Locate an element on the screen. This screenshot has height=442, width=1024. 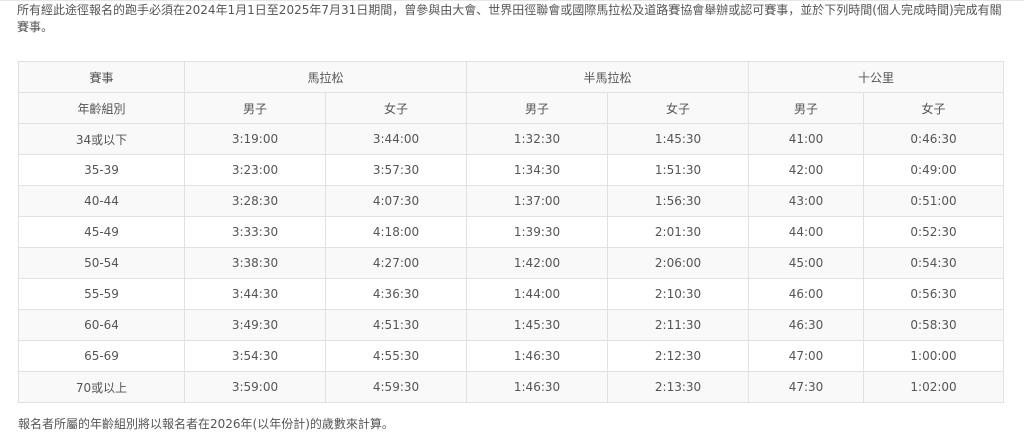
ten-km-male-cell: 42:00 is located at coordinates (806, 170).